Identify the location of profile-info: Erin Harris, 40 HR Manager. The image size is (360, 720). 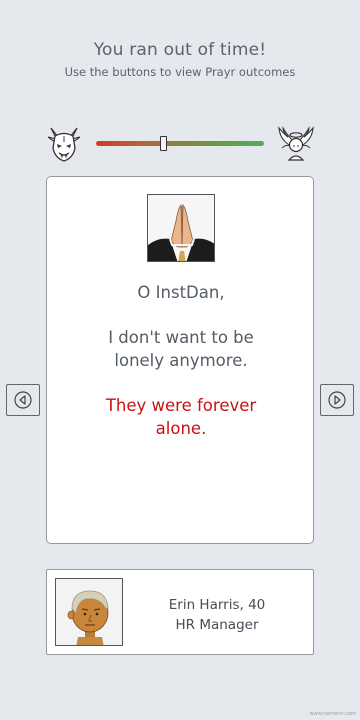
(217, 615).